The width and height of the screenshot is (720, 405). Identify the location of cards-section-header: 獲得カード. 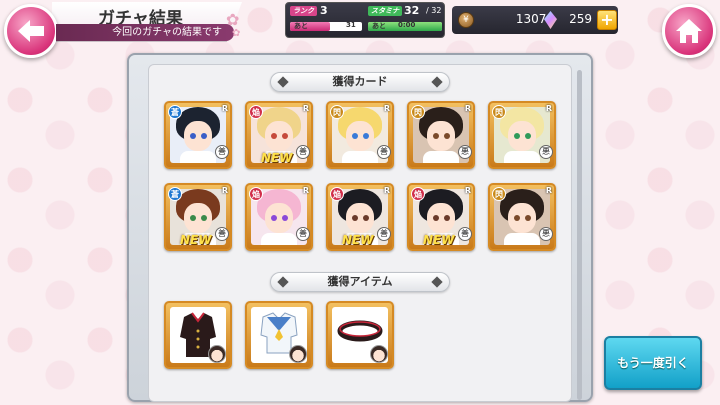
(360, 82).